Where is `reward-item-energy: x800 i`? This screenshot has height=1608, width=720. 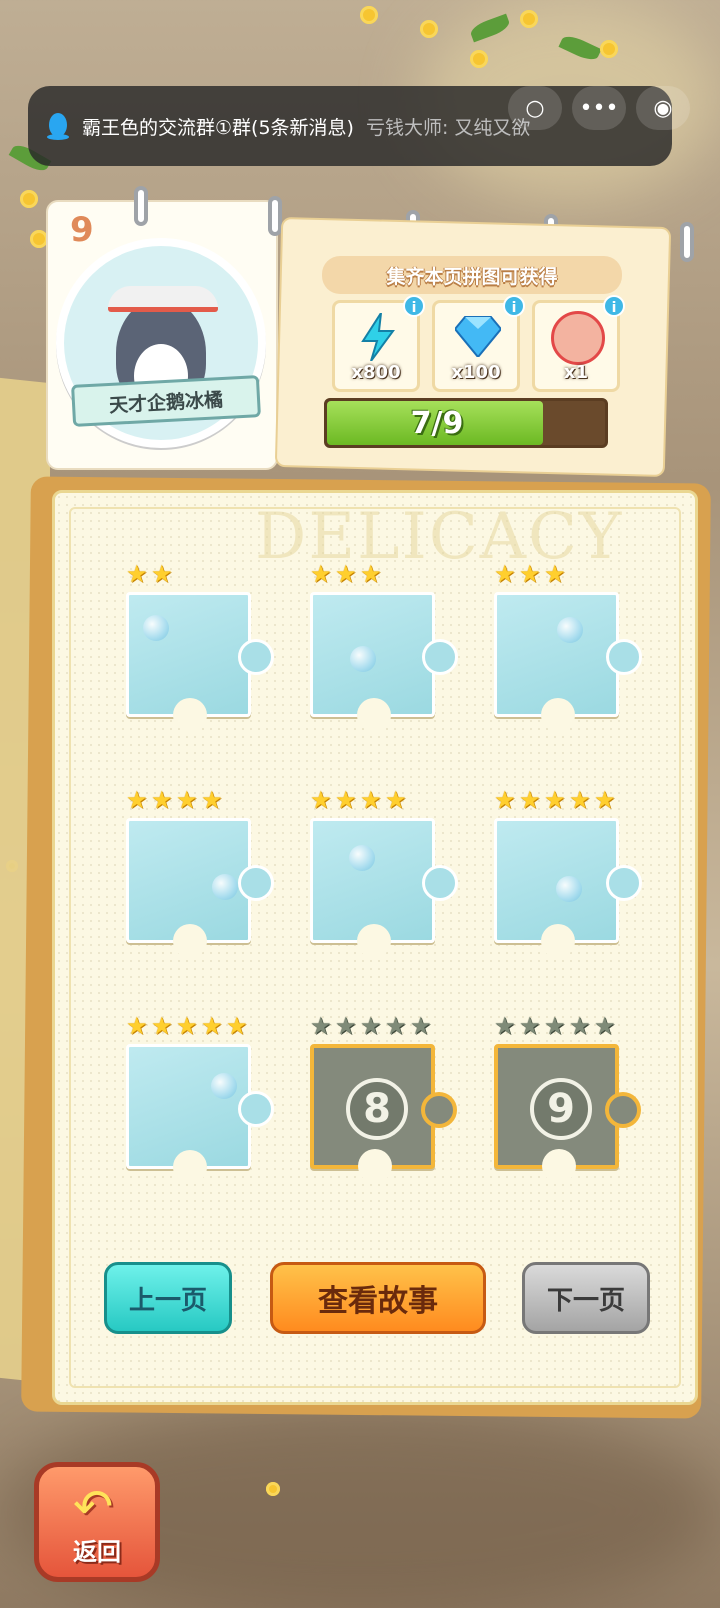 reward-item-energy: x800 i is located at coordinates (378, 343).